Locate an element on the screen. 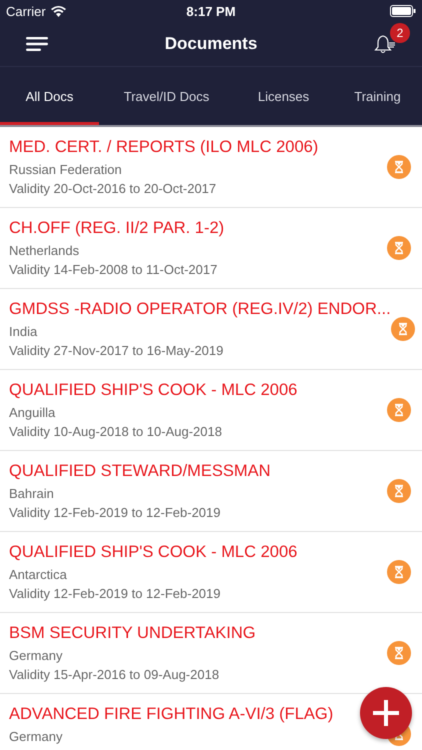  document-title: ADVANCED FIRE FIGHTING A-VI/3 (FLAG) is located at coordinates (171, 714).